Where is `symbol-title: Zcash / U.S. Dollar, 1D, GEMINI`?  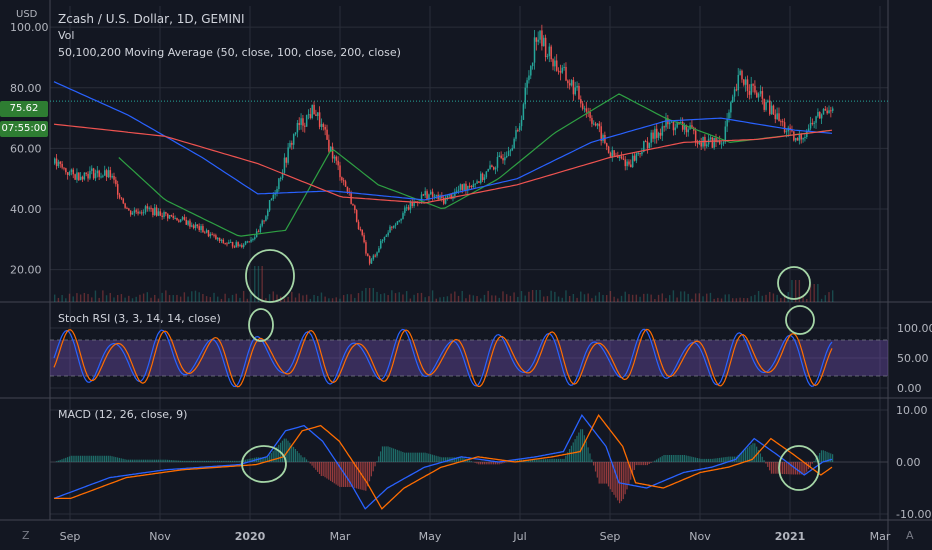 symbol-title: Zcash / U.S. Dollar, 1D, GEMINI is located at coordinates (151, 19).